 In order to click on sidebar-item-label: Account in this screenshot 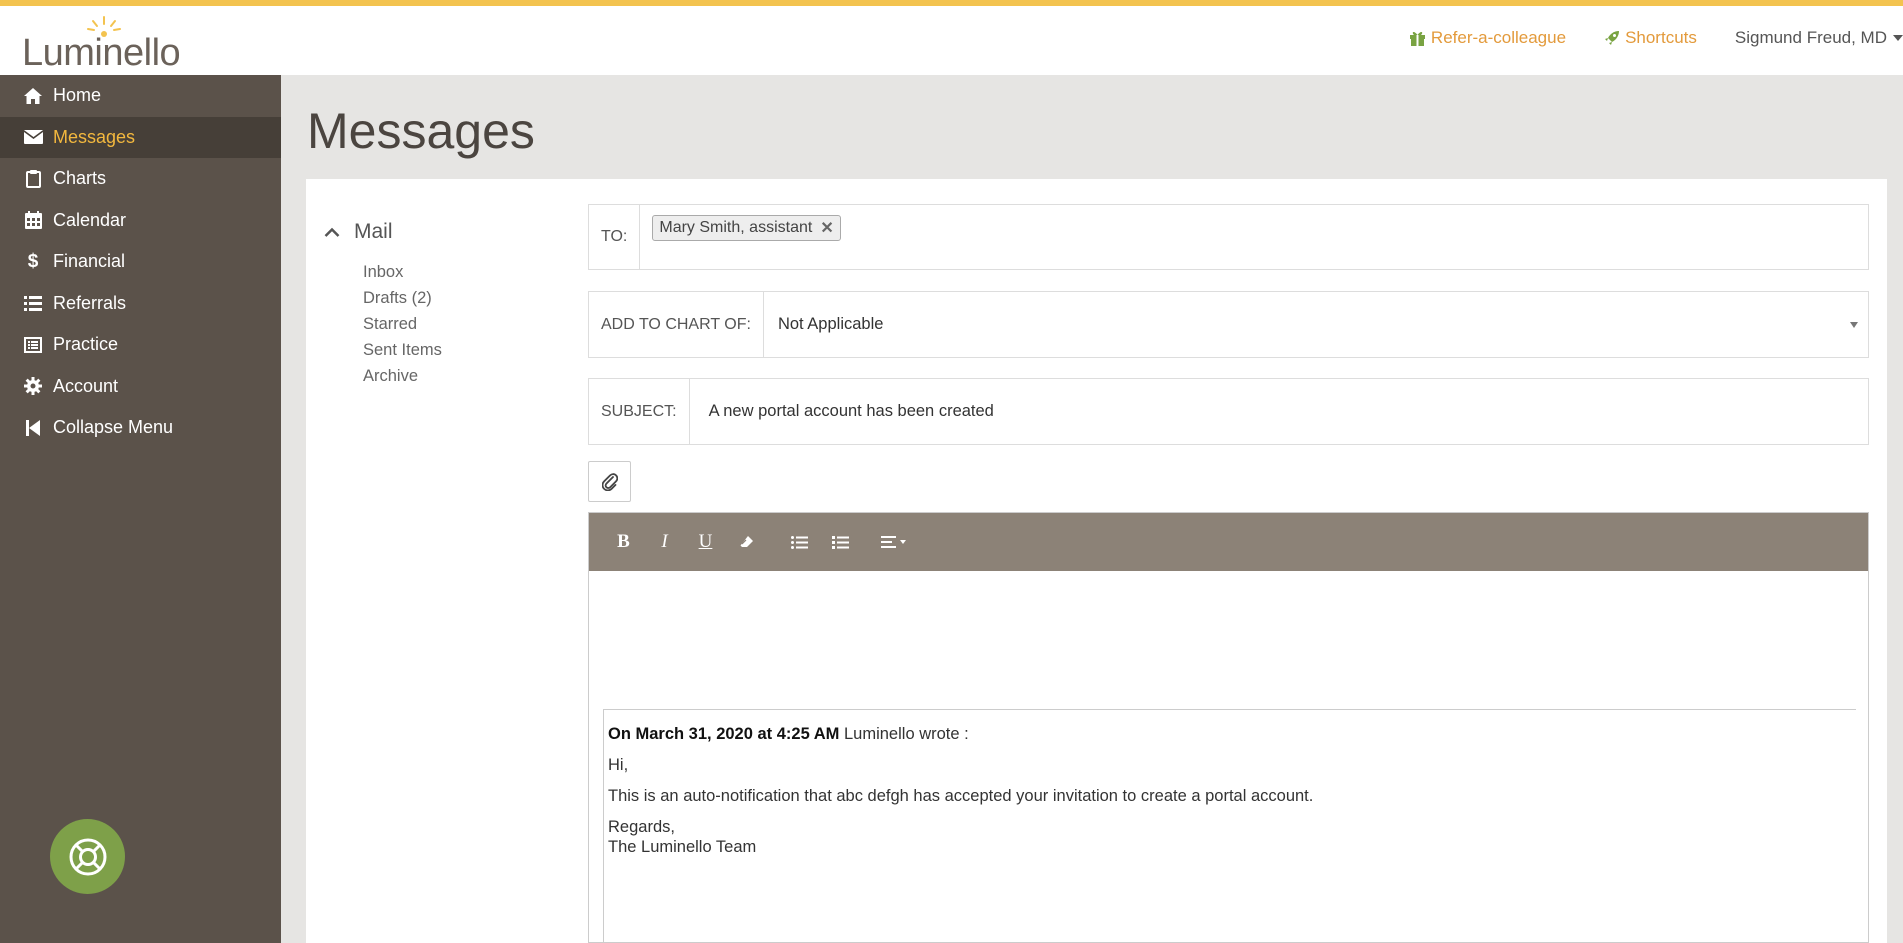, I will do `click(86, 385)`.